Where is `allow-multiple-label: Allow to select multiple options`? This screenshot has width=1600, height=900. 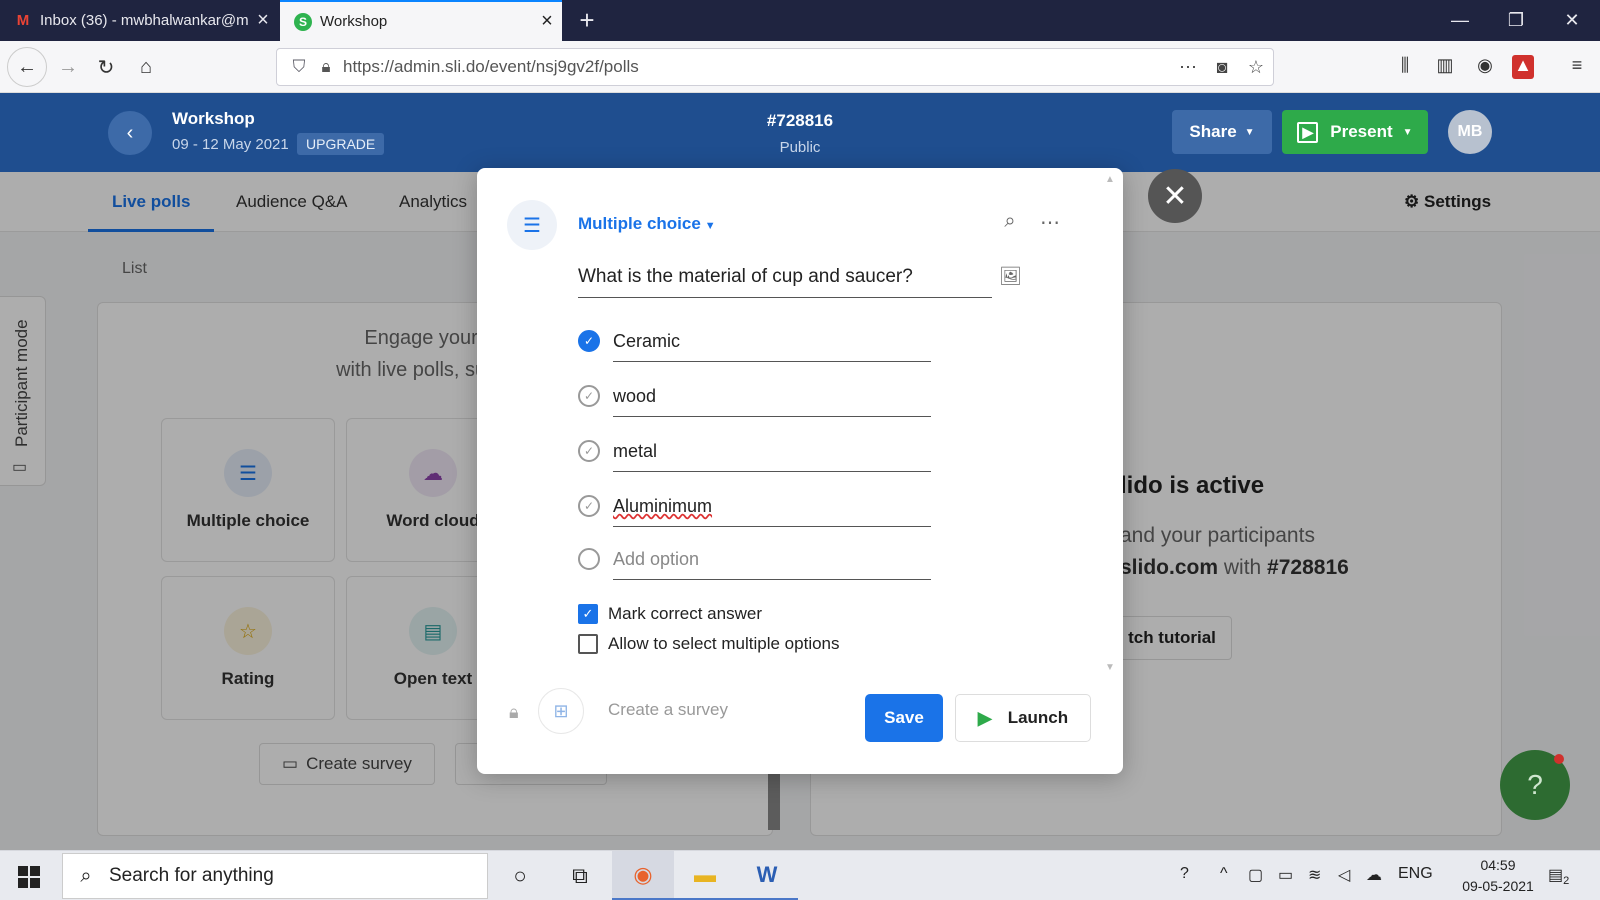
allow-multiple-label: Allow to select multiple options is located at coordinates (724, 643).